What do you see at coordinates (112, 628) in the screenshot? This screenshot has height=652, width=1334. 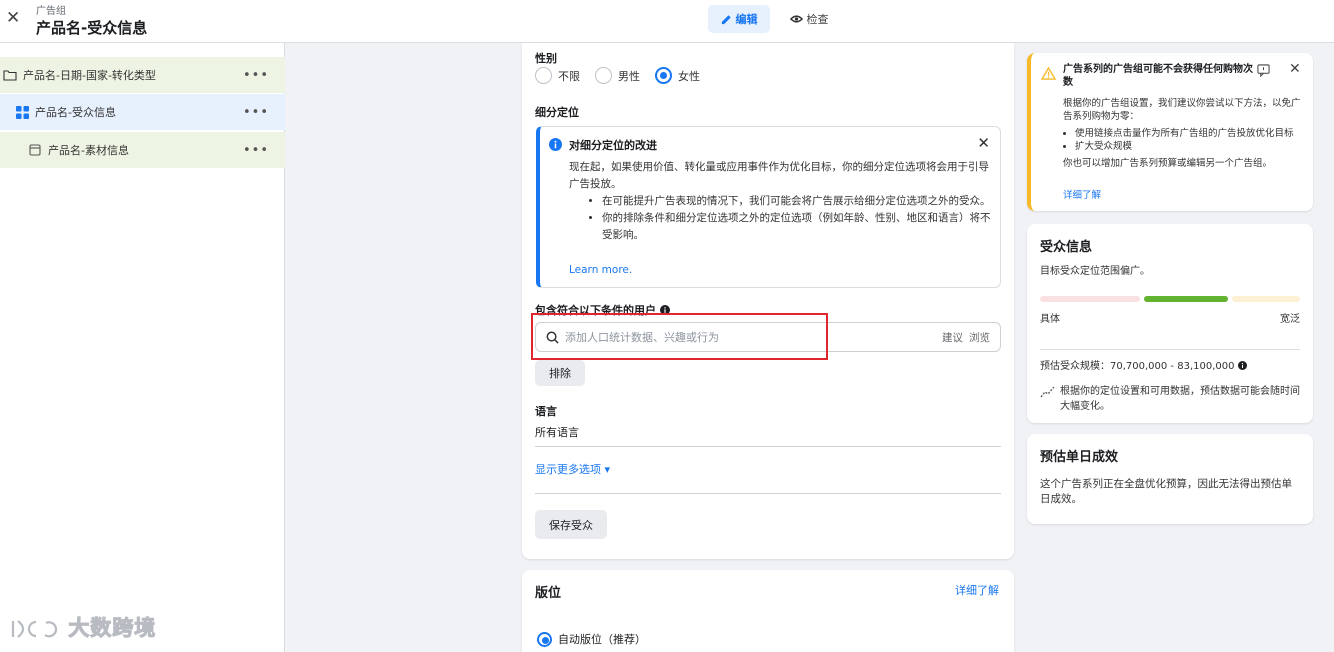 I see `watermark-text: 大数跨境` at bounding box center [112, 628].